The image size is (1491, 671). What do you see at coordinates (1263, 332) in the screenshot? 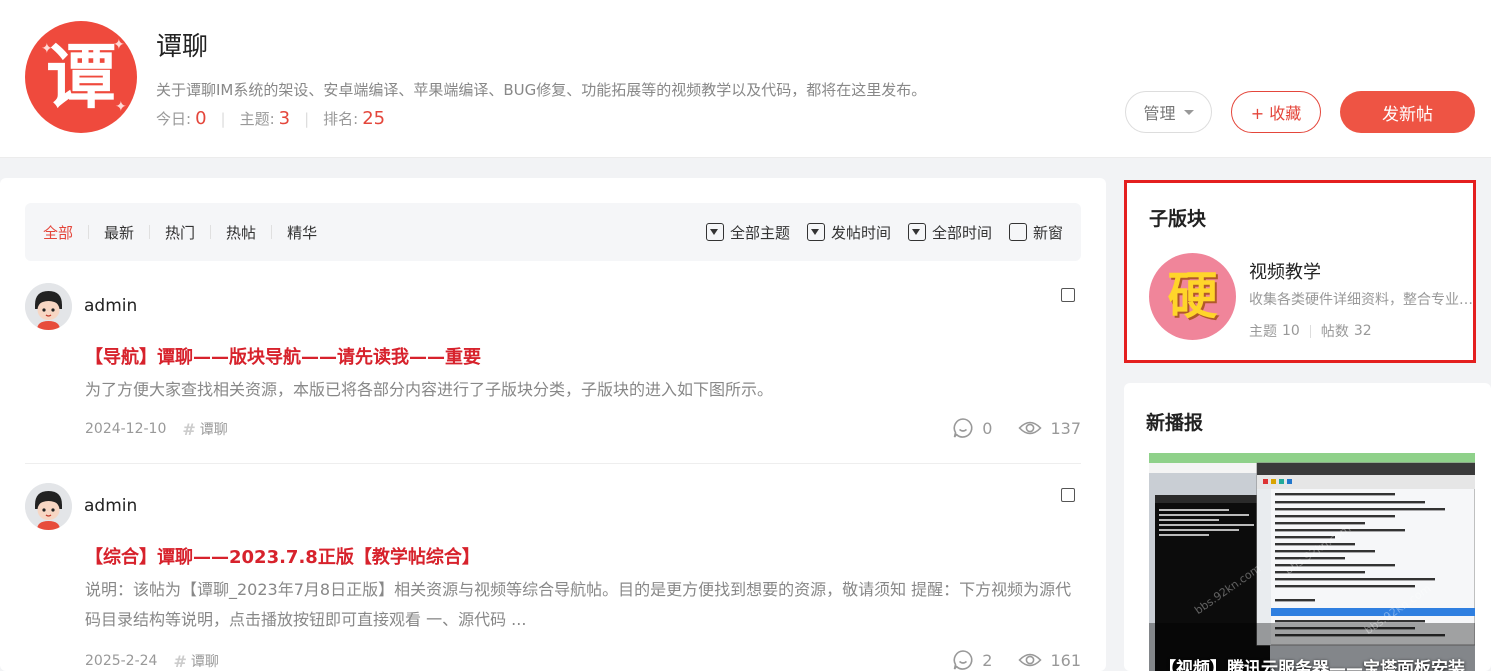
I see `subforum-topics-label: 主题` at bounding box center [1263, 332].